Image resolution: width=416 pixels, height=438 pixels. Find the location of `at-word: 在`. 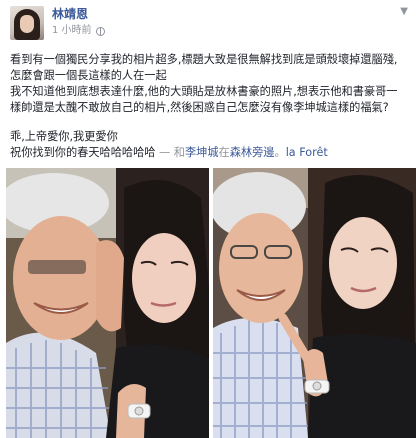

at-word: 在 is located at coordinates (224, 152).